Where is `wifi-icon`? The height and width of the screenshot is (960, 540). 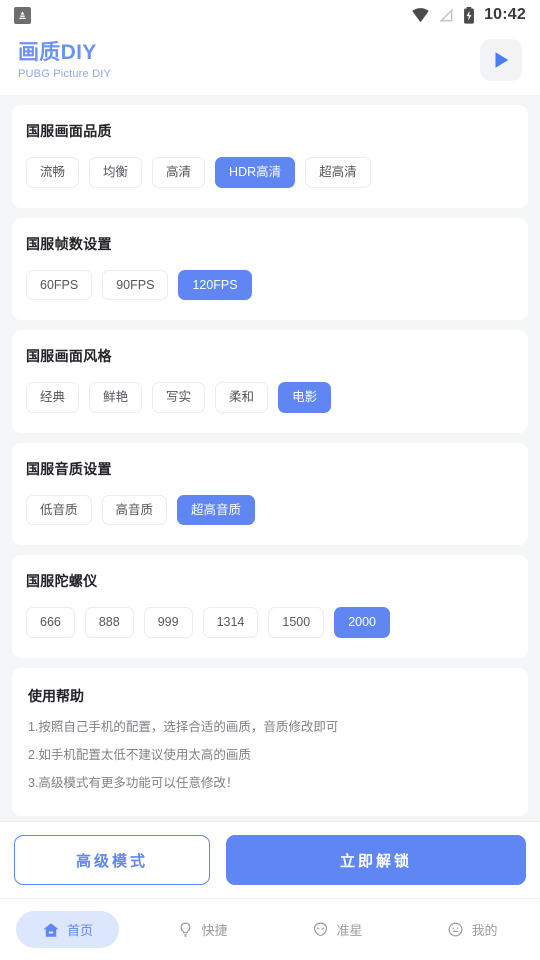 wifi-icon is located at coordinates (420, 14).